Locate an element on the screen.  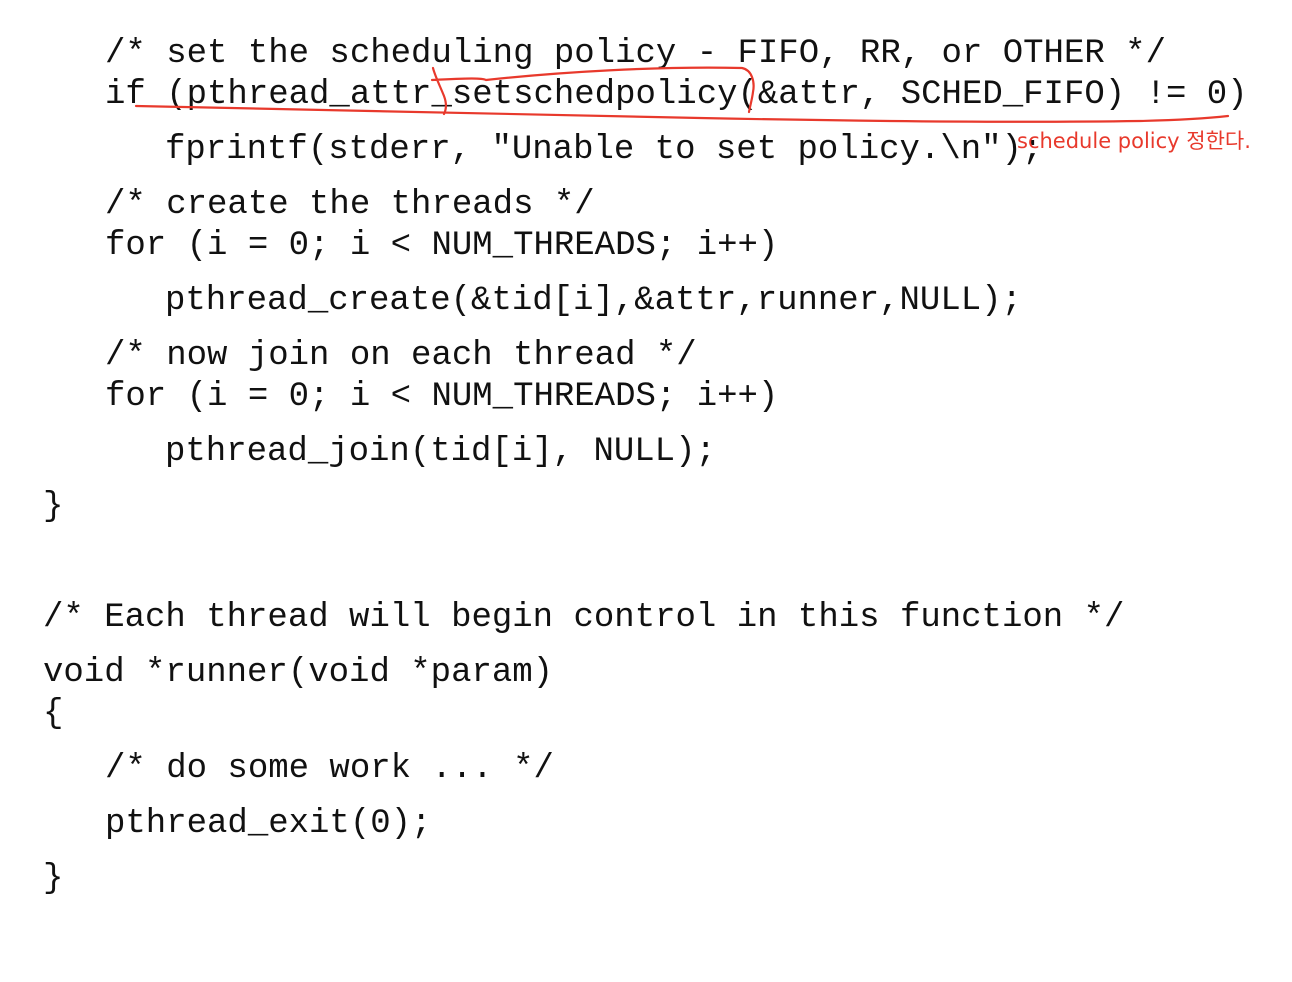
code-line-comment-work: /* do some work ... */ is located at coordinates (329, 769).